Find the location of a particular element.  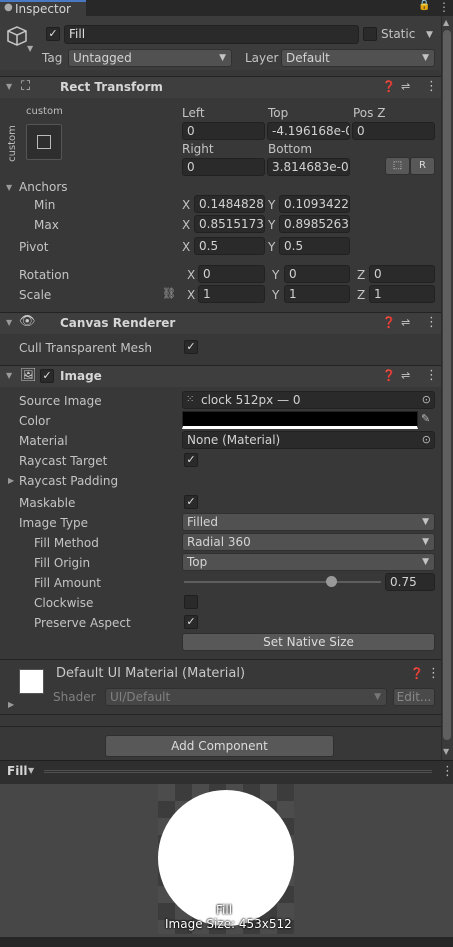

static-toggle is located at coordinates (370, 34).